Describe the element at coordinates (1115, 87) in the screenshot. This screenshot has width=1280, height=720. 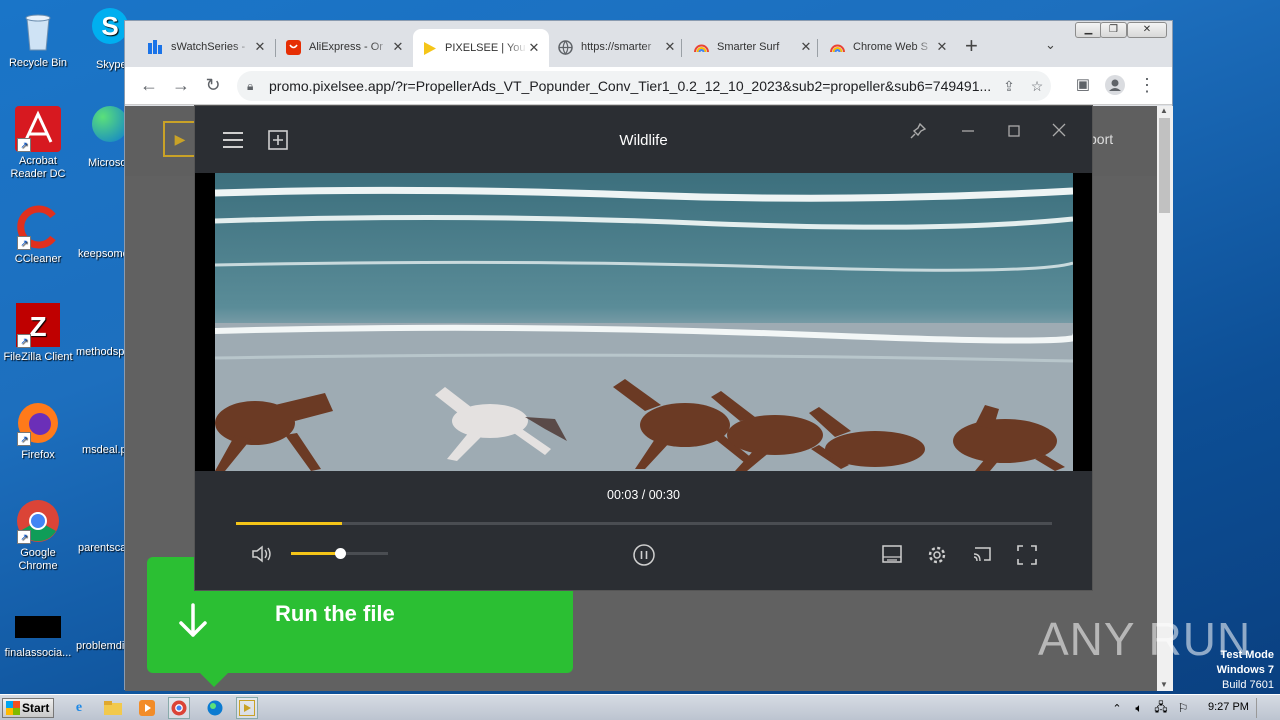
I see `profile-icon` at that location.